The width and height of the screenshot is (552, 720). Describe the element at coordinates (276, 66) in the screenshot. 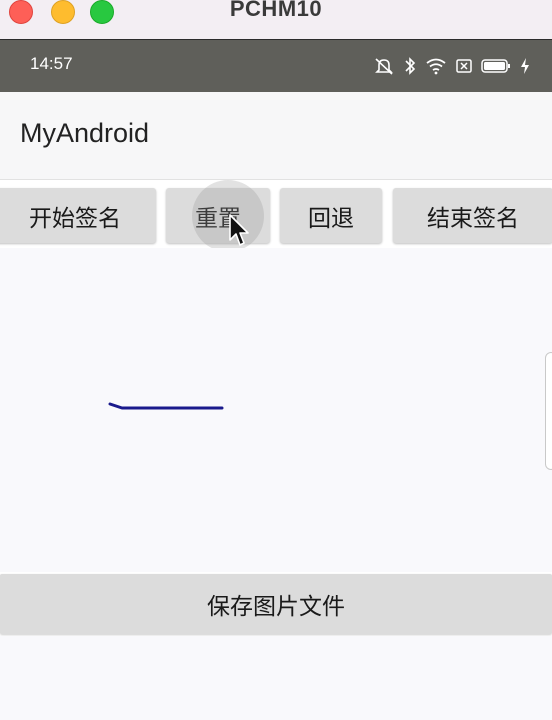

I see `status-bar: 14:57` at that location.